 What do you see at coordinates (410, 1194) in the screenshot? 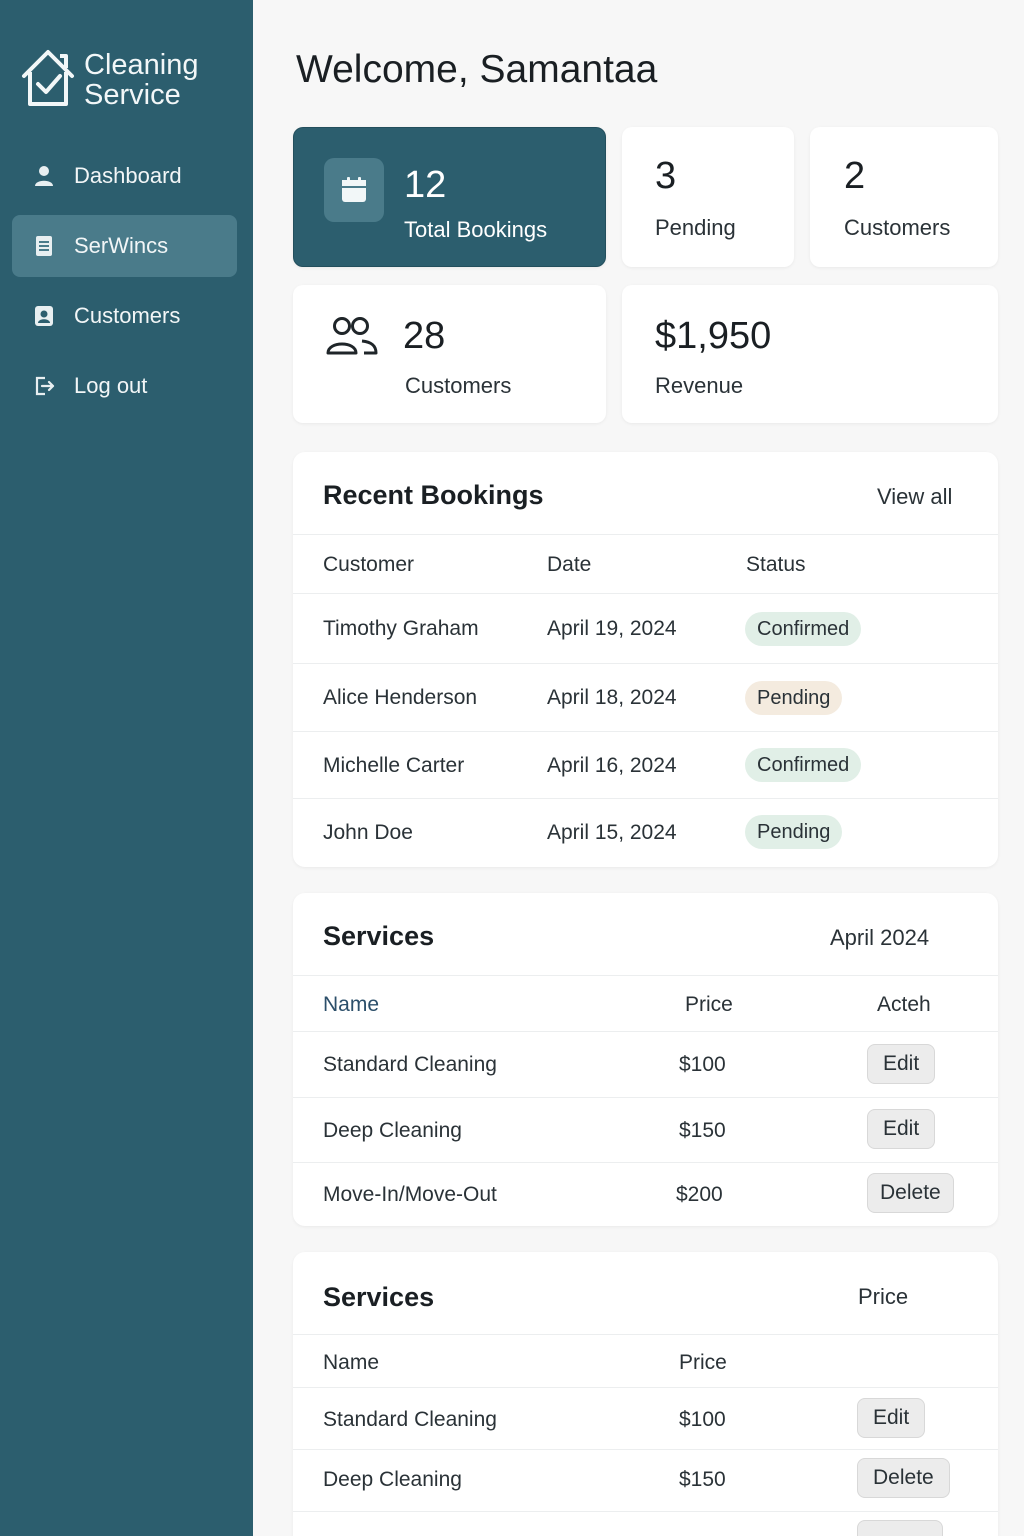
I see `service-name: Move-In/Move-Out` at bounding box center [410, 1194].